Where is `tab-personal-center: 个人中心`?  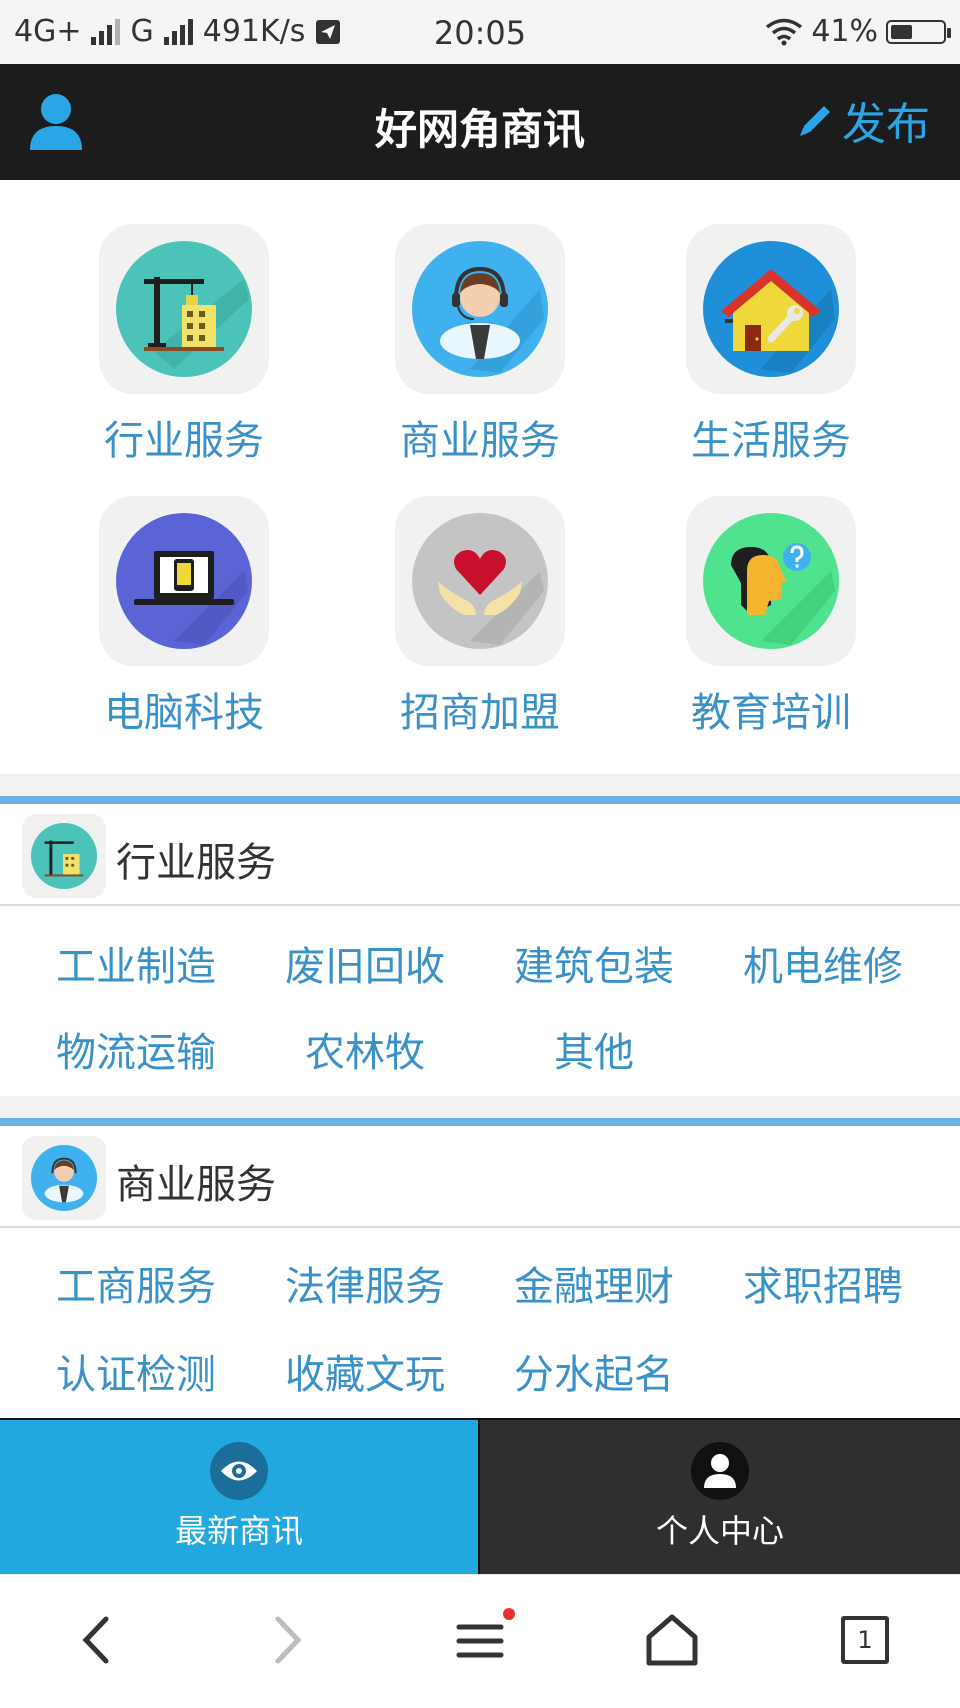 tab-personal-center: 个人中心 is located at coordinates (720, 1498).